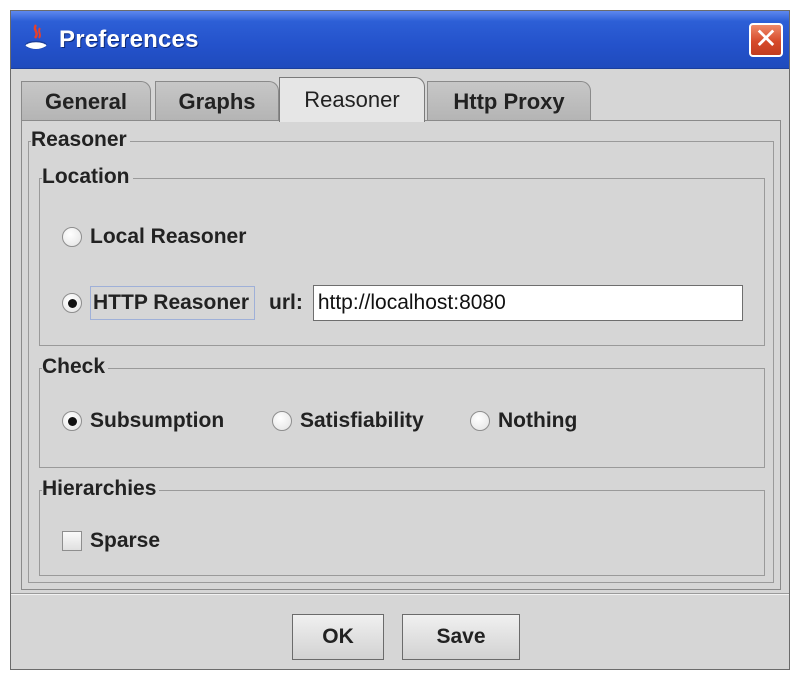  Describe the element at coordinates (129, 39) in the screenshot. I see `window-title: Preferences` at that location.